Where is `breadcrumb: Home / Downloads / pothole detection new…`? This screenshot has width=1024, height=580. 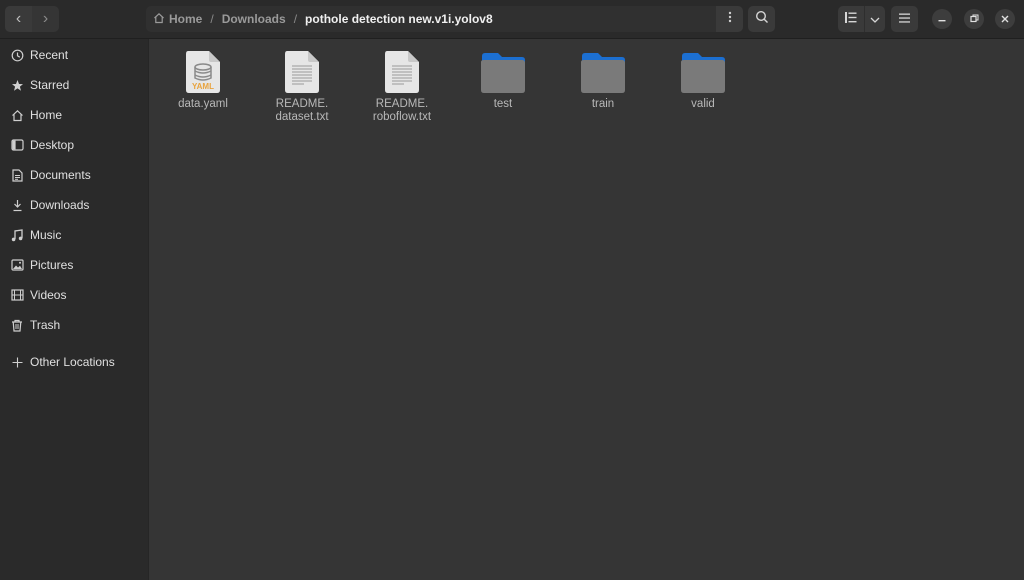 breadcrumb: Home / Downloads / pothole detection new… is located at coordinates (444, 19).